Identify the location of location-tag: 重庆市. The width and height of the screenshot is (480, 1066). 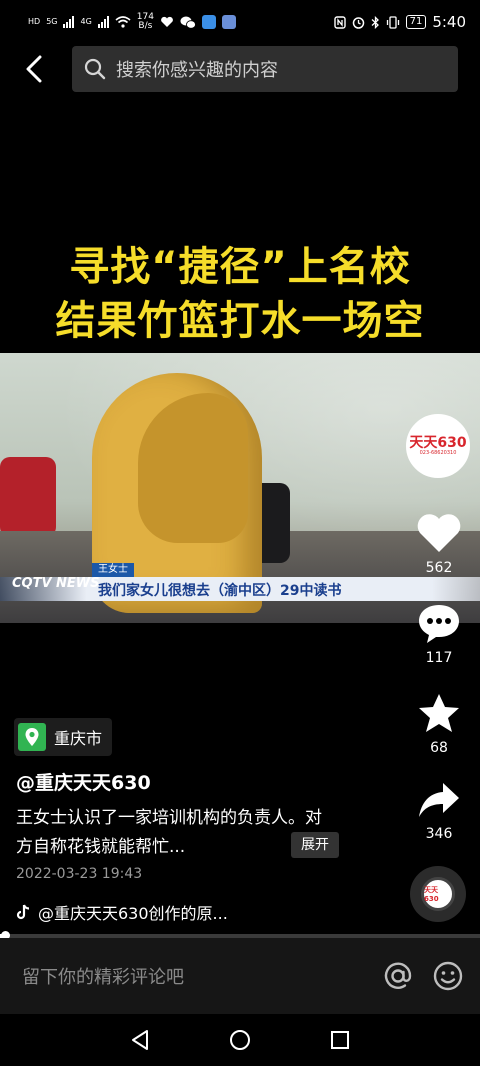
(63, 737).